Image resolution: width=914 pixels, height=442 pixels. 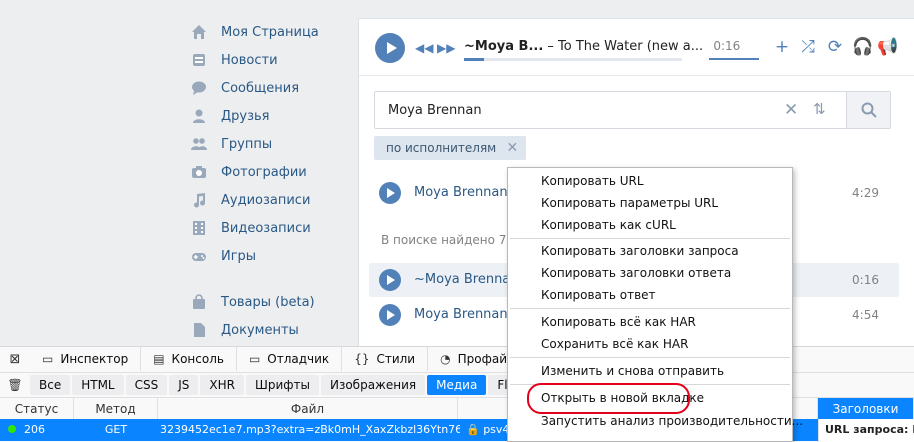 What do you see at coordinates (650, 295) in the screenshot?
I see `menu-copy-response: Копировать ответ` at bounding box center [650, 295].